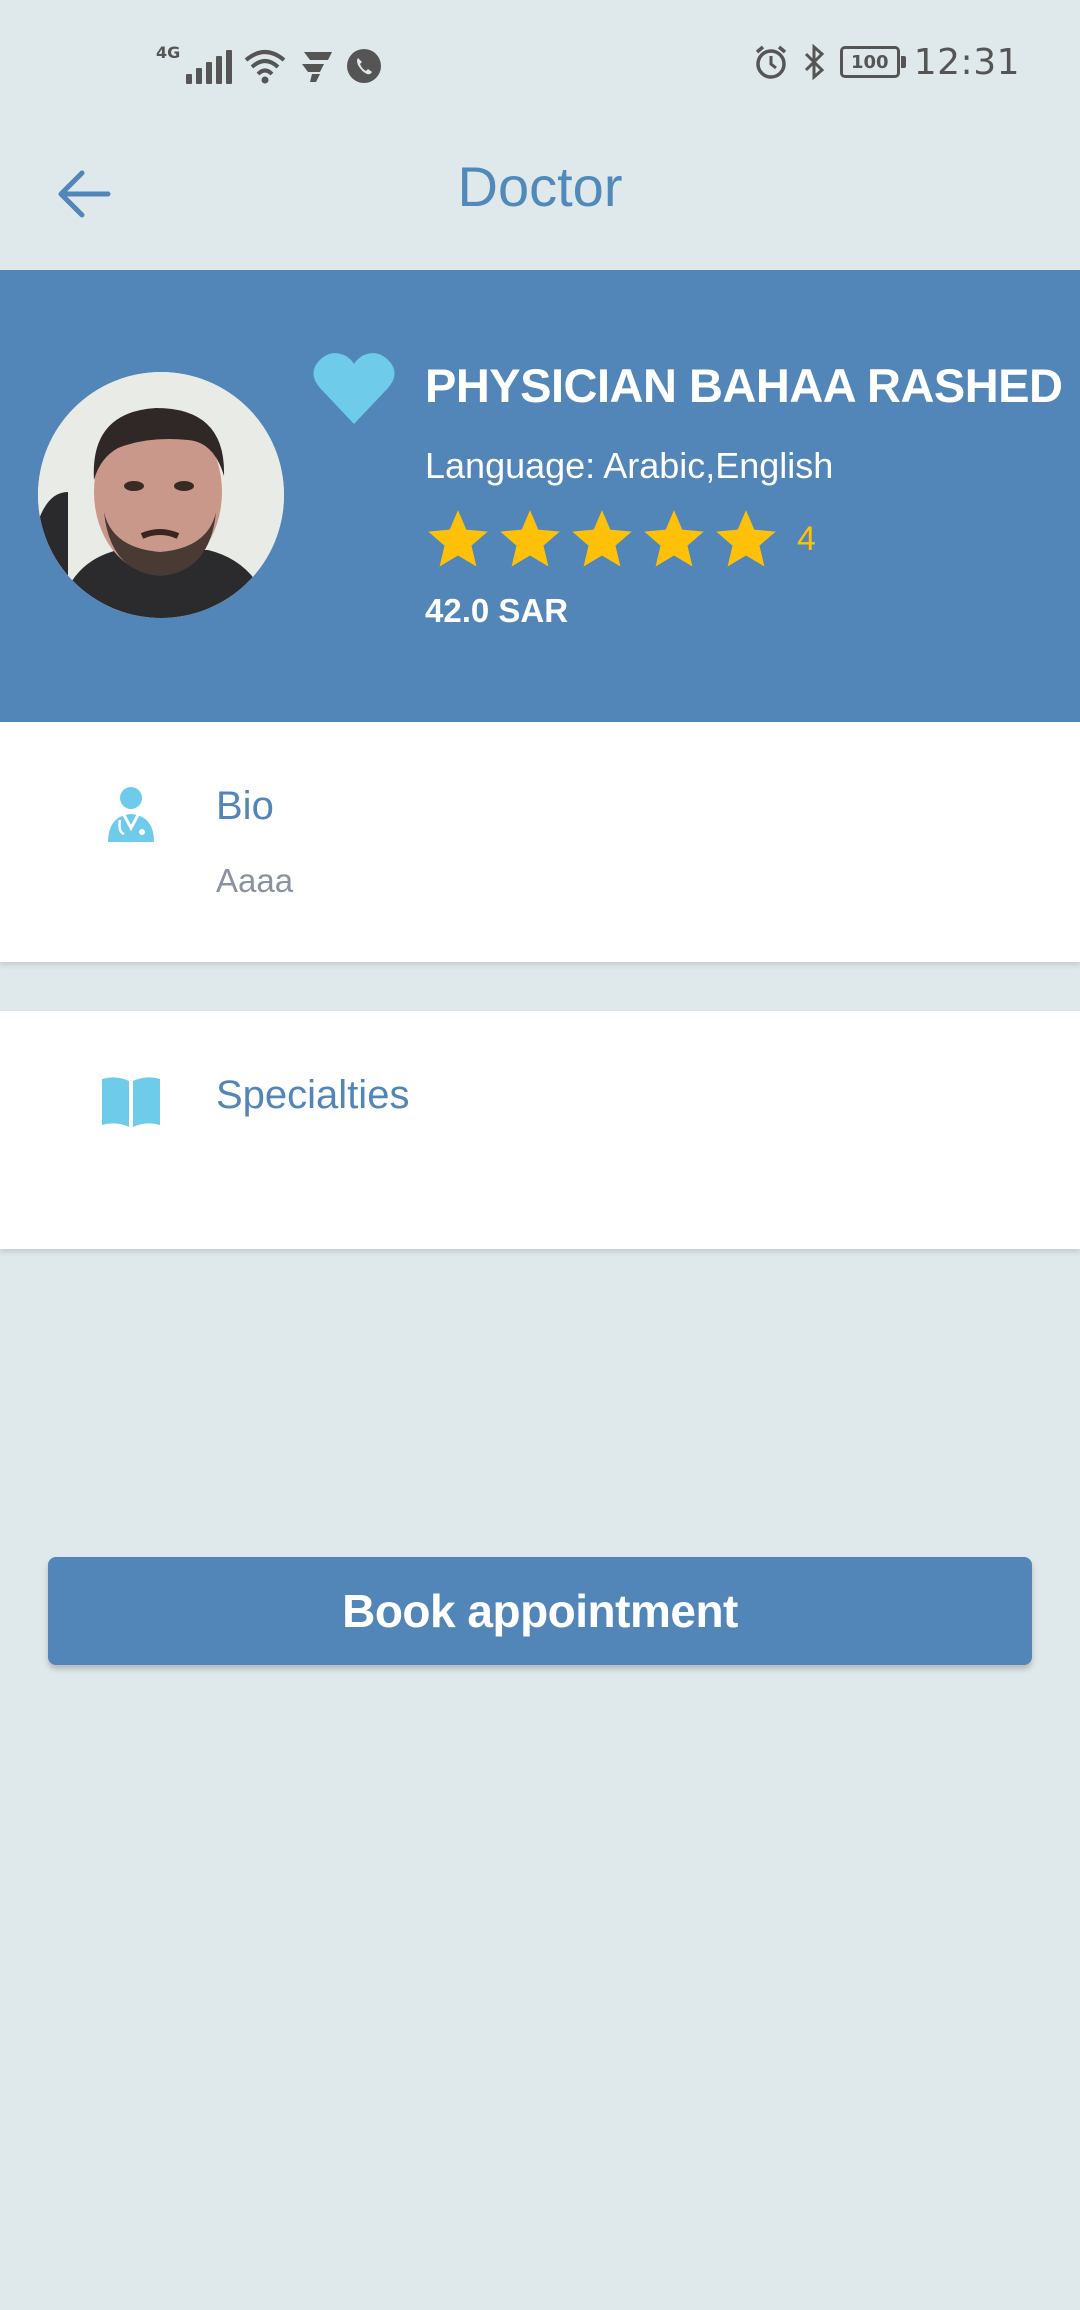  I want to click on book-icon, so click(131, 1102).